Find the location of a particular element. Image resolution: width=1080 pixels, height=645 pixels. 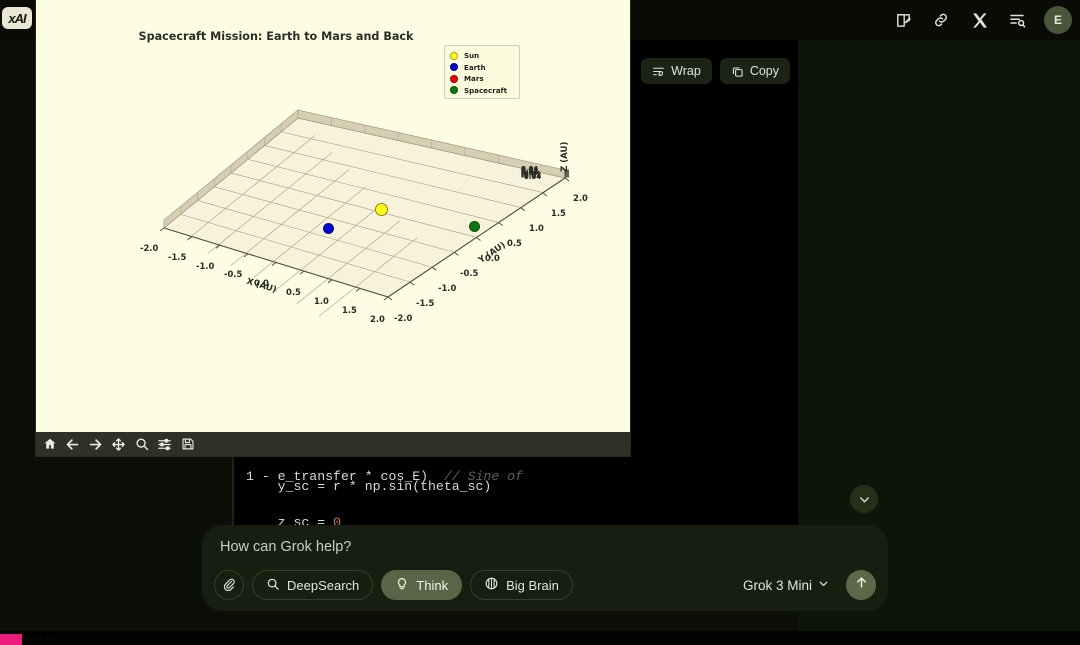

copy-label: Copy is located at coordinates (764, 71).